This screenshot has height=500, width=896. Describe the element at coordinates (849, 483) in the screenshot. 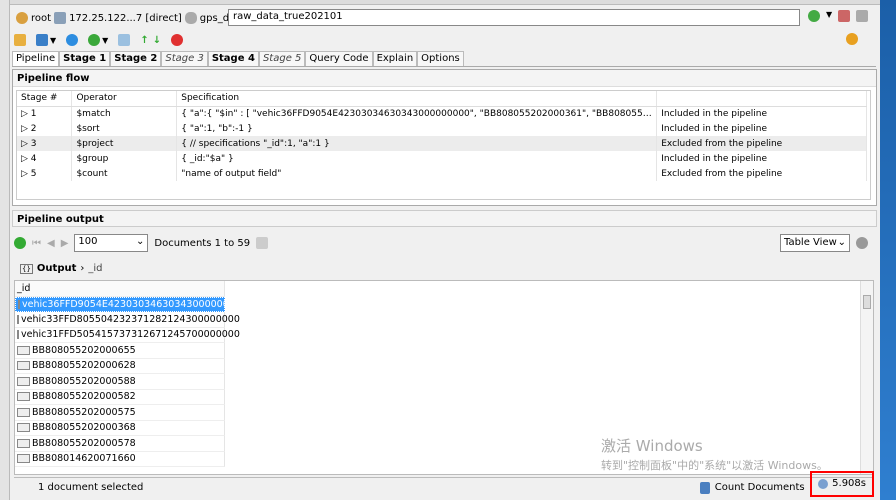

I see `execution-time-value: 5.908s` at that location.